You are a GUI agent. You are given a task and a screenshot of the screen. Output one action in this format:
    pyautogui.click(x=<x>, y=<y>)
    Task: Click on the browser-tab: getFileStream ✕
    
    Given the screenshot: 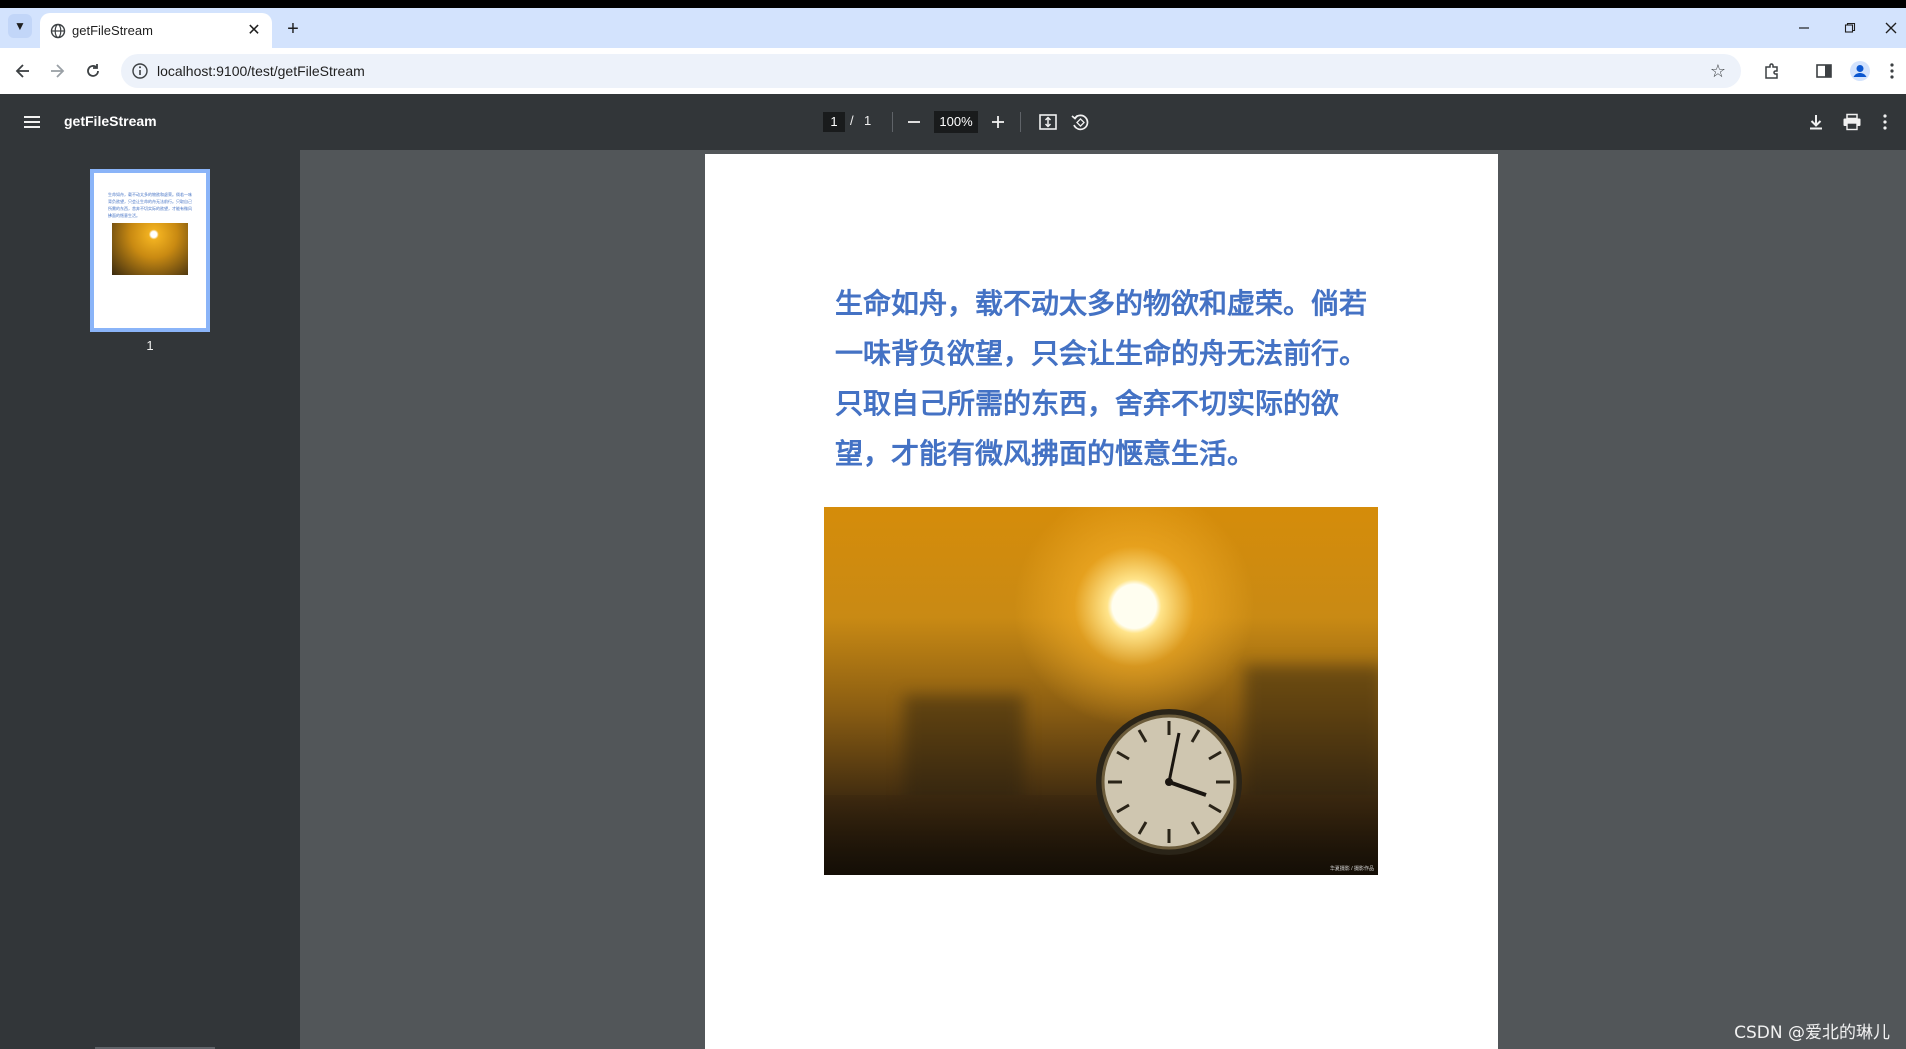 What is the action you would take?
    pyautogui.click(x=156, y=30)
    